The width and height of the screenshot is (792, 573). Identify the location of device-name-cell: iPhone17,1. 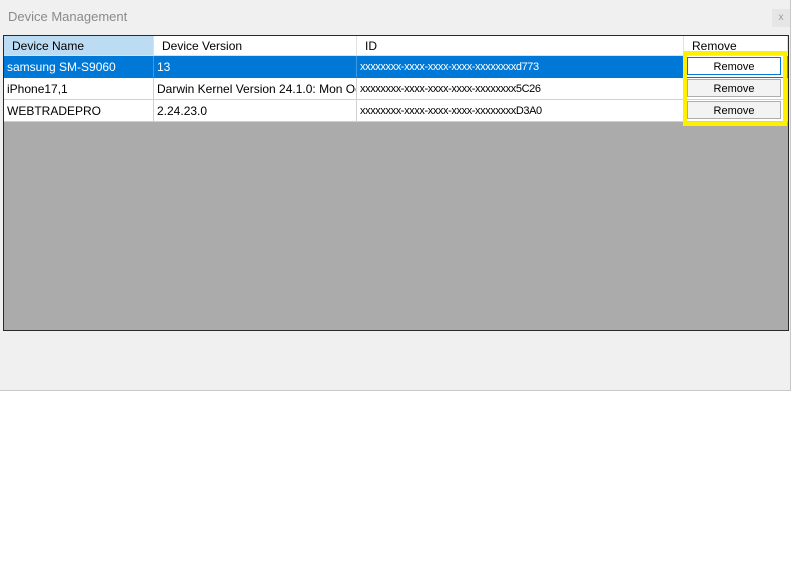
(79, 89).